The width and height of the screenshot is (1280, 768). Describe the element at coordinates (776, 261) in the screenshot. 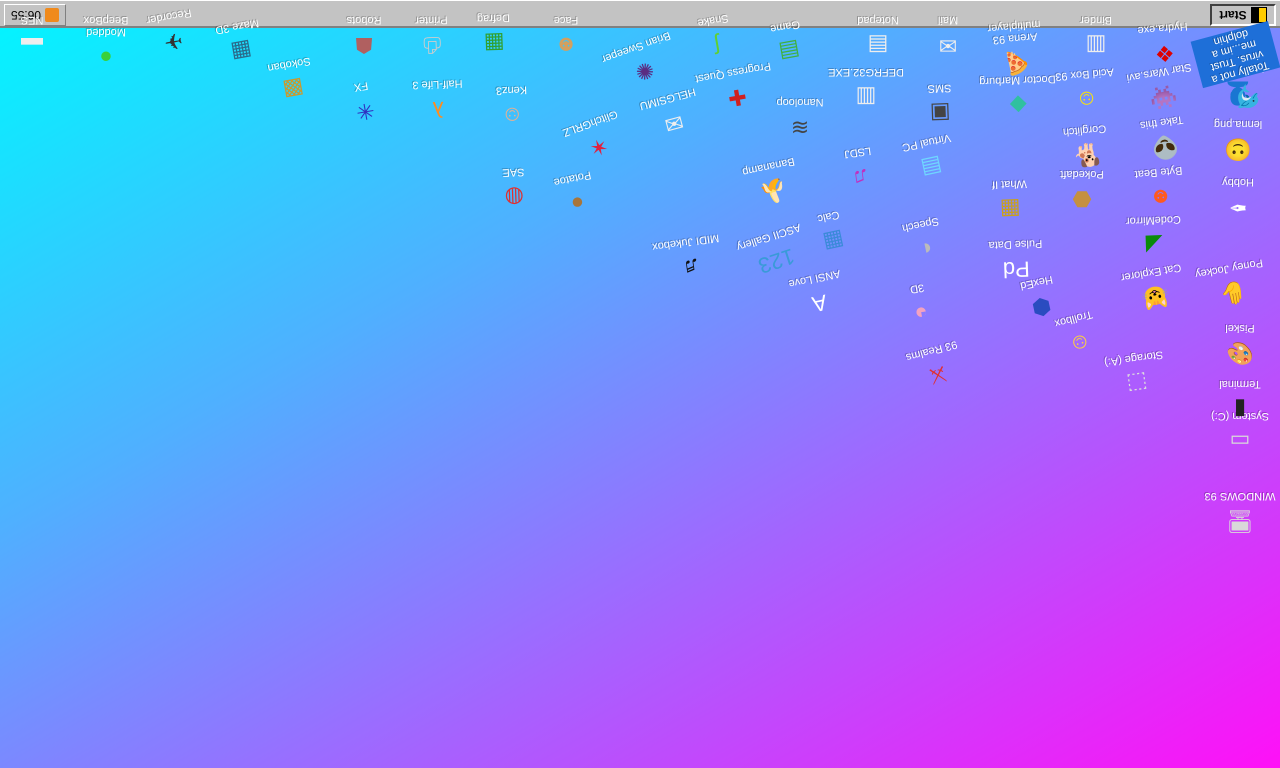

I see `app-icon: 123` at that location.